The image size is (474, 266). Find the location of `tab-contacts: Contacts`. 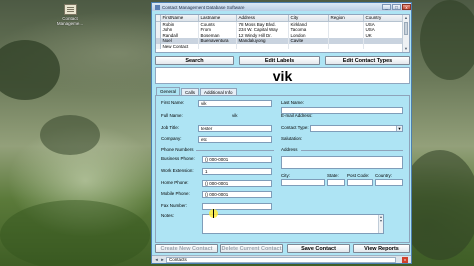

tab-contacts: Contacts is located at coordinates (281, 260).